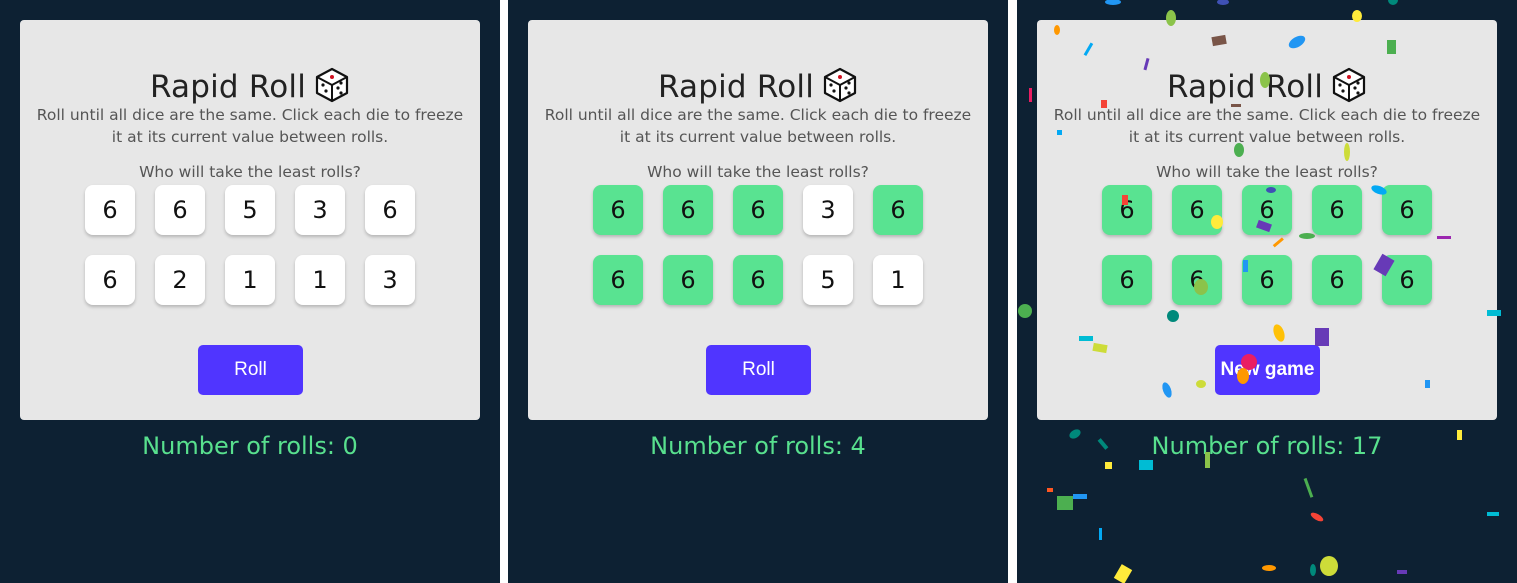  Describe the element at coordinates (250, 446) in the screenshot. I see `roll-count: Number of rolls: 0` at that location.